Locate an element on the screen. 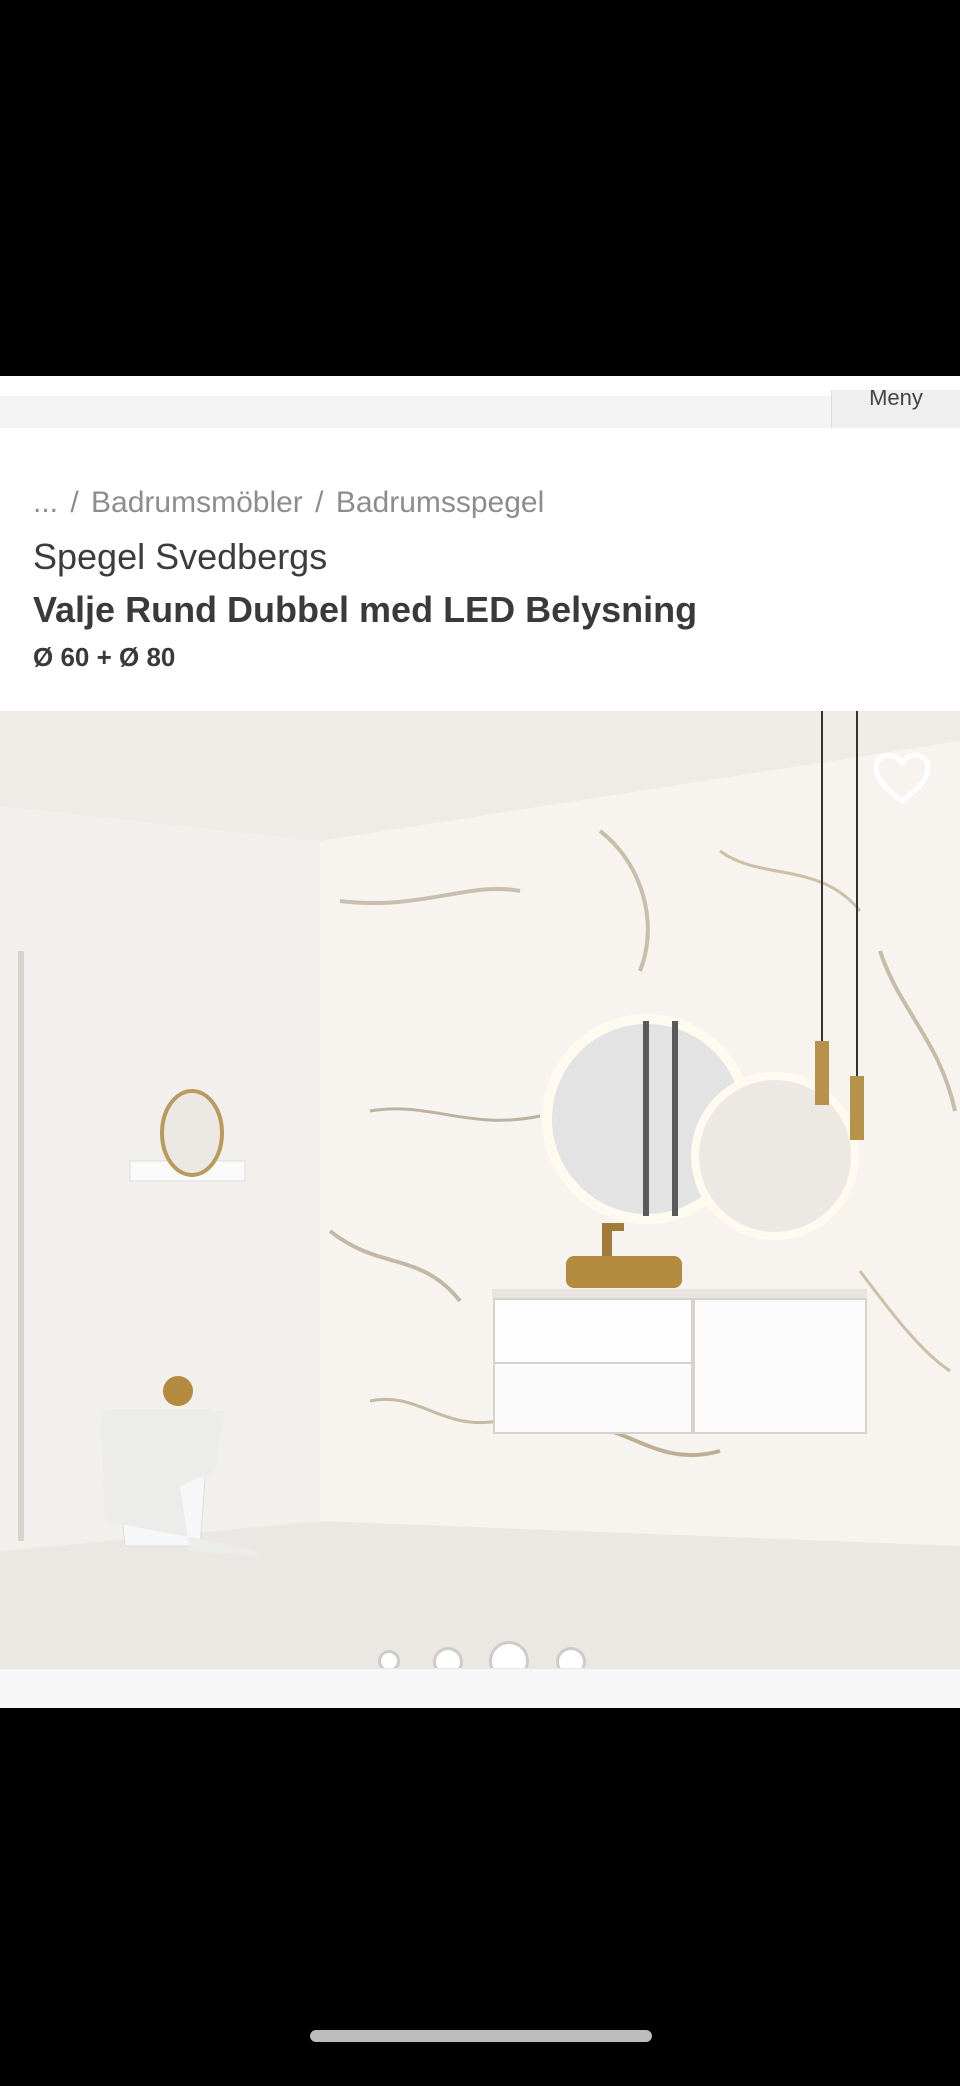 The width and height of the screenshot is (960, 2086). breadcrumb-badrumsspegel: Badrumsspegel is located at coordinates (440, 502).